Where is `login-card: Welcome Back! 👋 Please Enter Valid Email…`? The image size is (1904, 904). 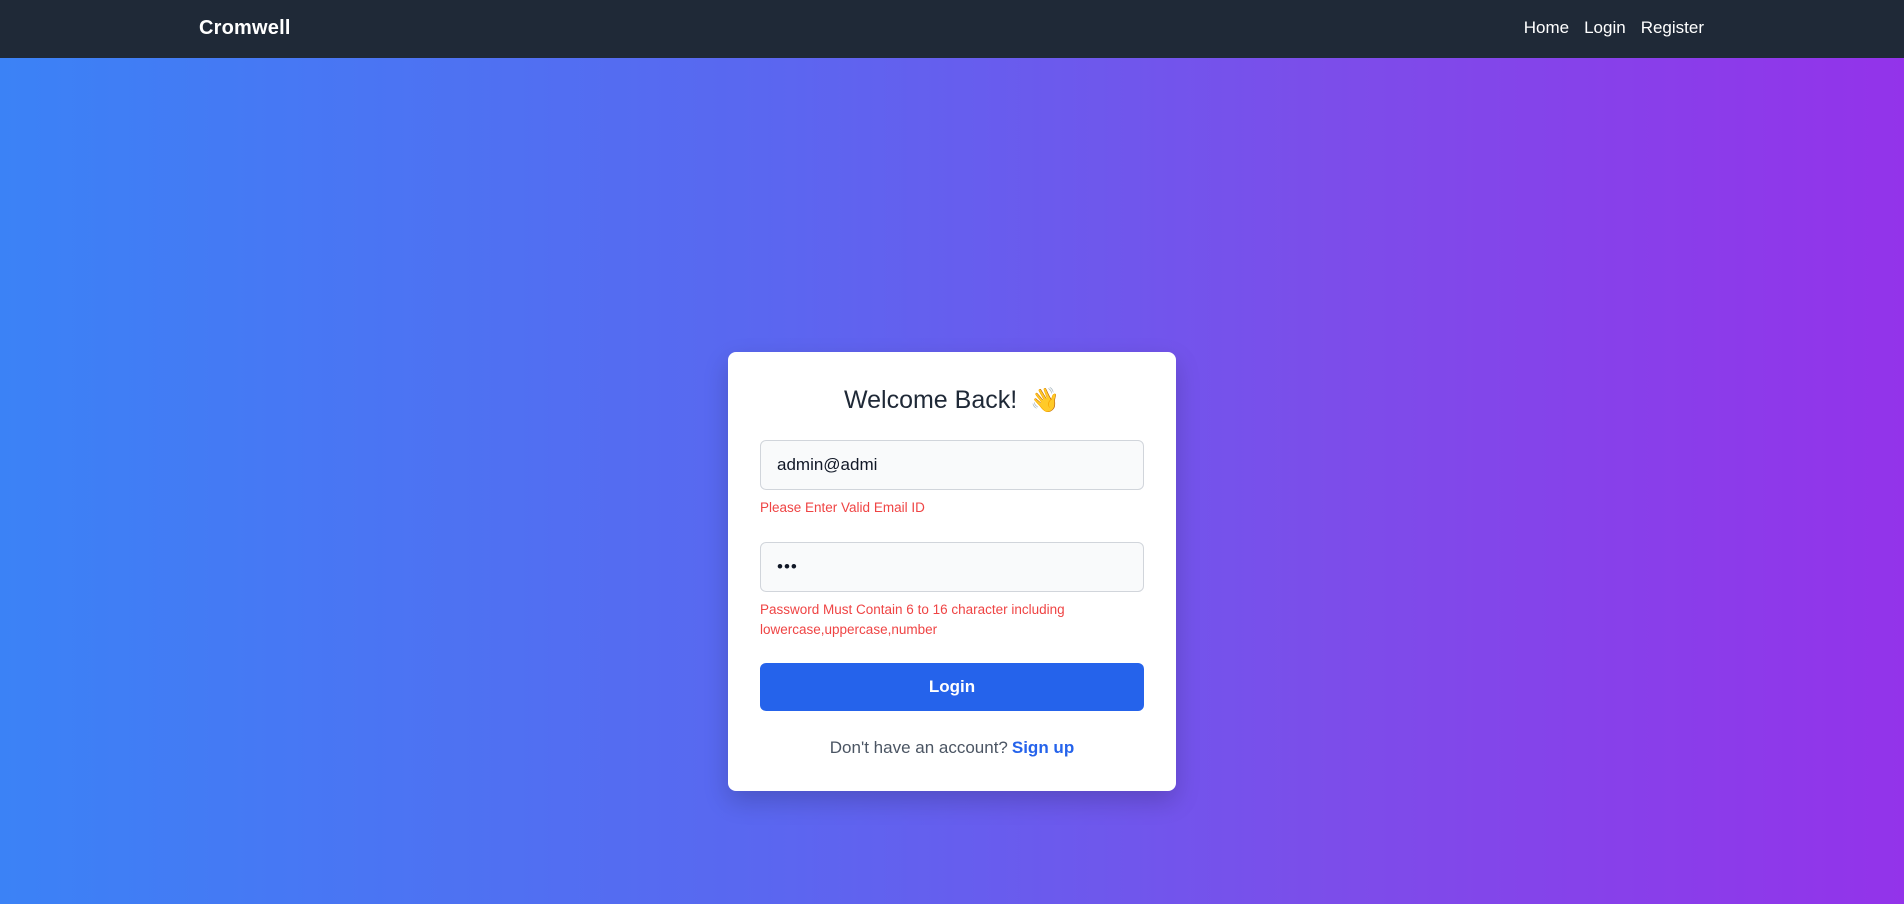 login-card: Welcome Back! 👋 Please Enter Valid Email… is located at coordinates (952, 571).